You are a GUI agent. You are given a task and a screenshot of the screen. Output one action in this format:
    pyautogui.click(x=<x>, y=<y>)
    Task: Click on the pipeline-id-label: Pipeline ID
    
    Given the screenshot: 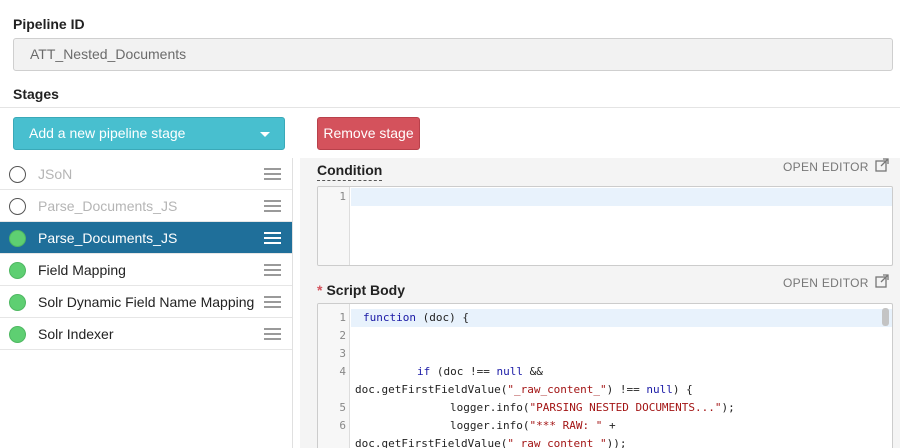 What is the action you would take?
    pyautogui.click(x=49, y=24)
    